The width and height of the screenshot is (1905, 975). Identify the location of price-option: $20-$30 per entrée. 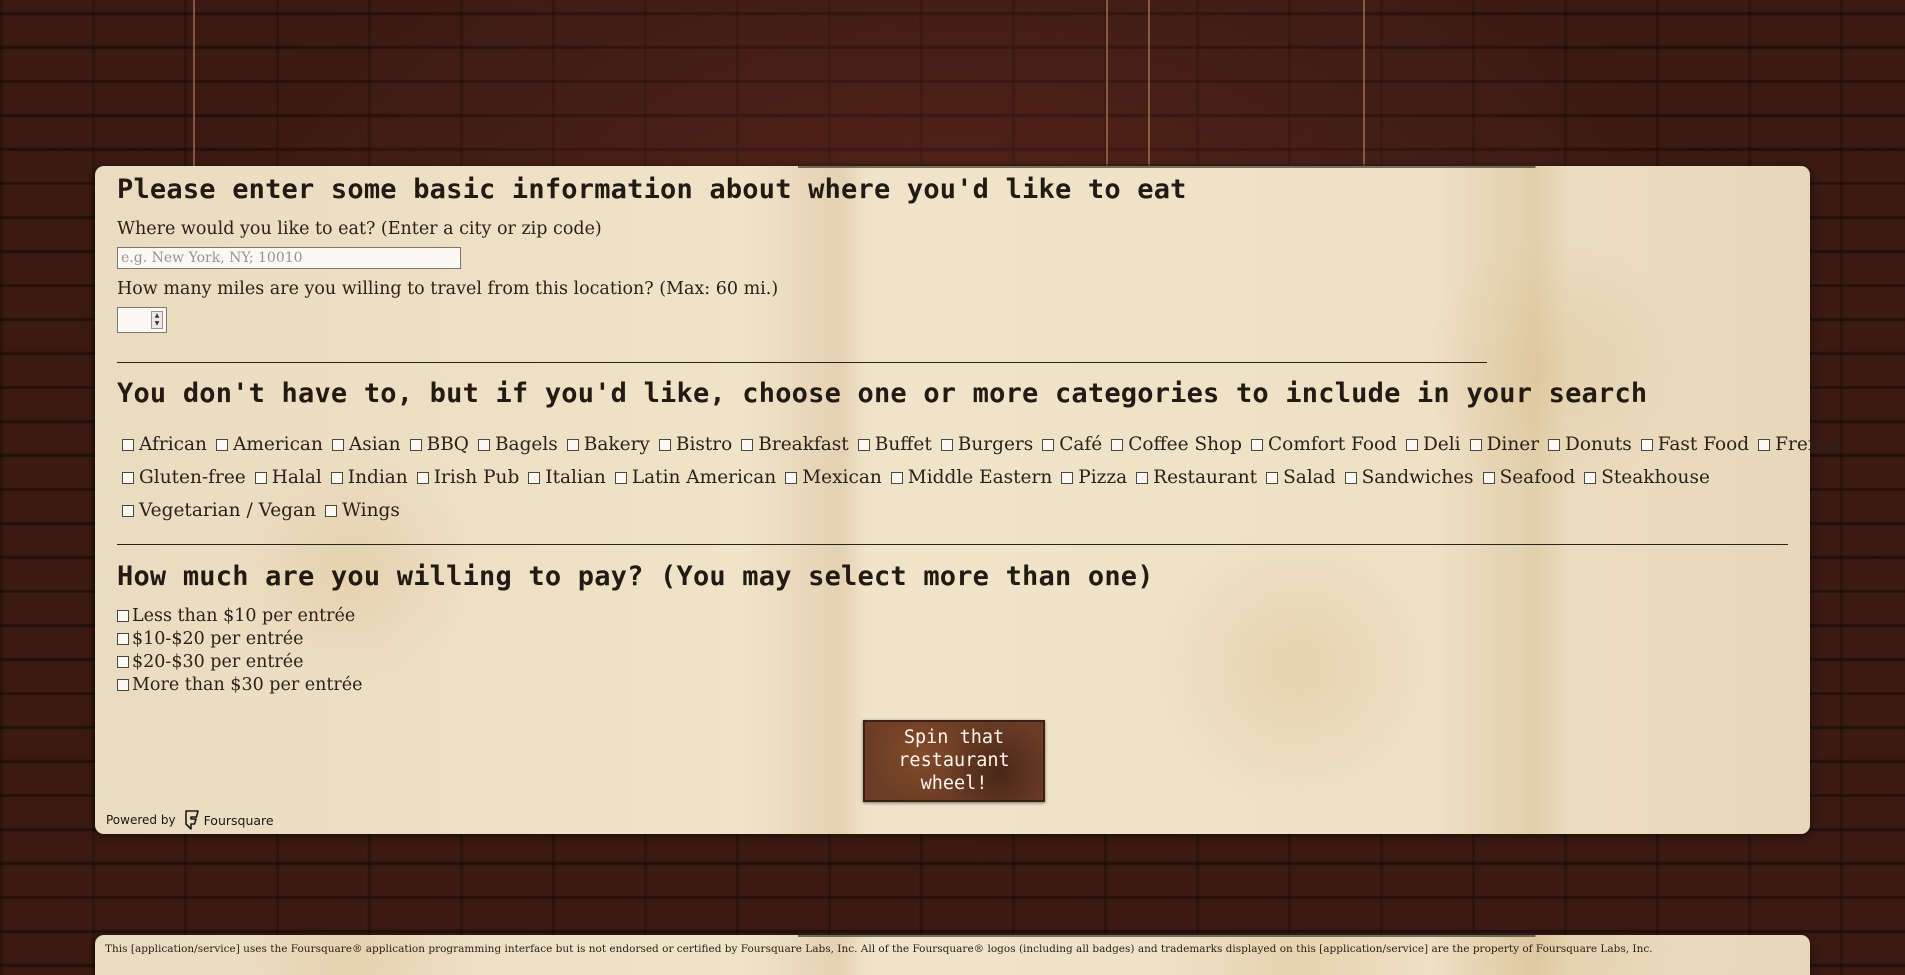
(240, 661).